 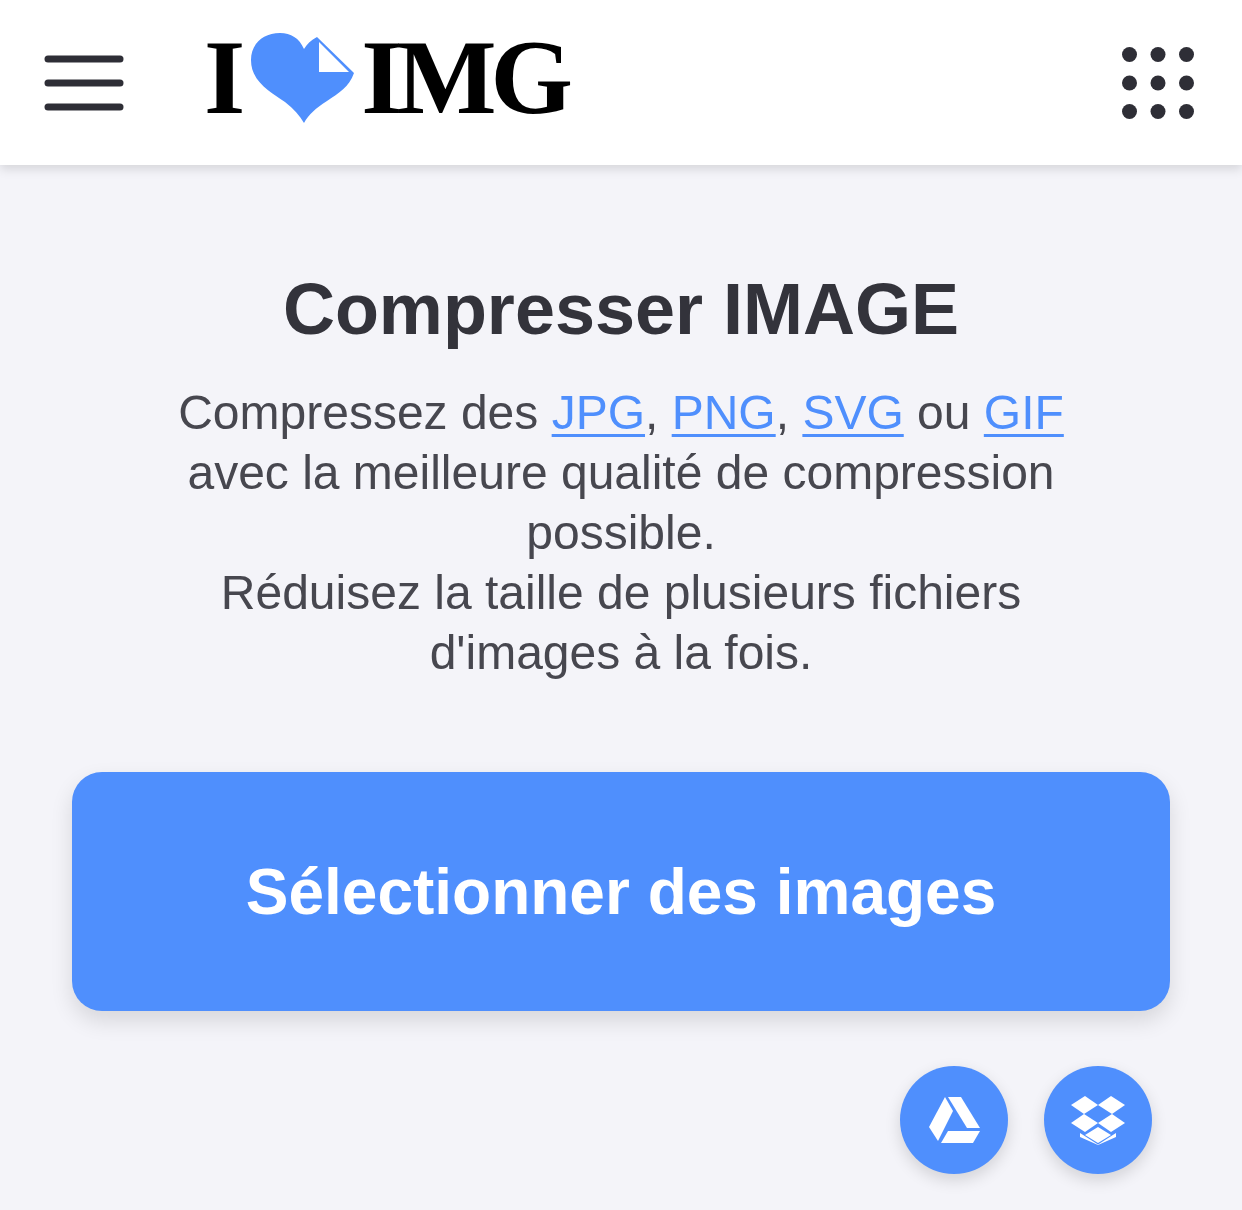 What do you see at coordinates (1023, 412) in the screenshot?
I see `format-link: GIF` at bounding box center [1023, 412].